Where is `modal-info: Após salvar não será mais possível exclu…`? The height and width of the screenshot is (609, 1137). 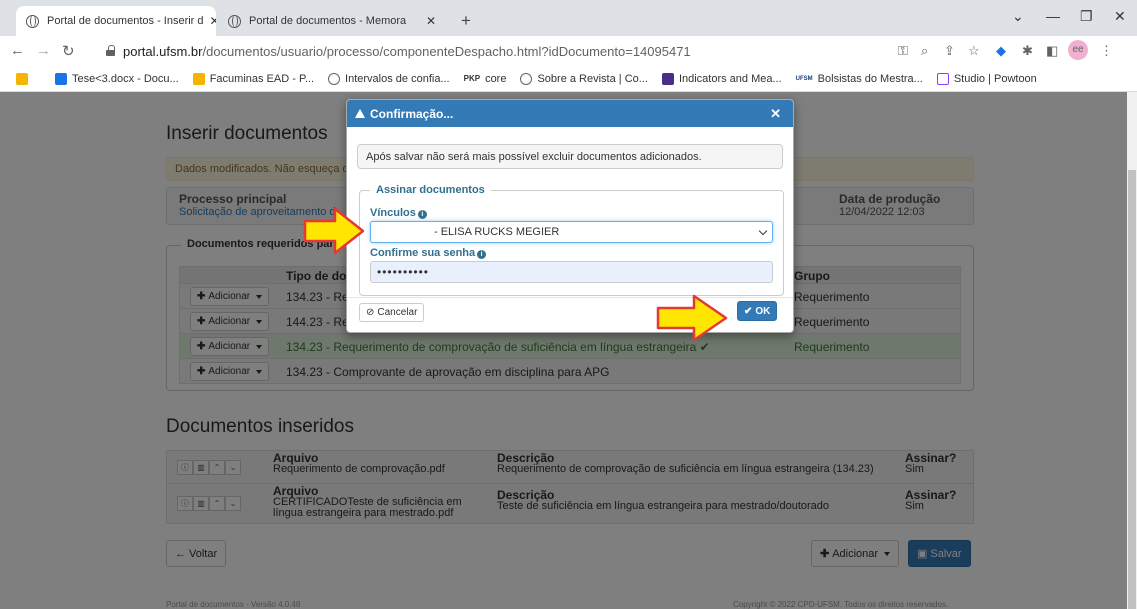
modal-info: Após salvar não será mais possível exclu… is located at coordinates (570, 156).